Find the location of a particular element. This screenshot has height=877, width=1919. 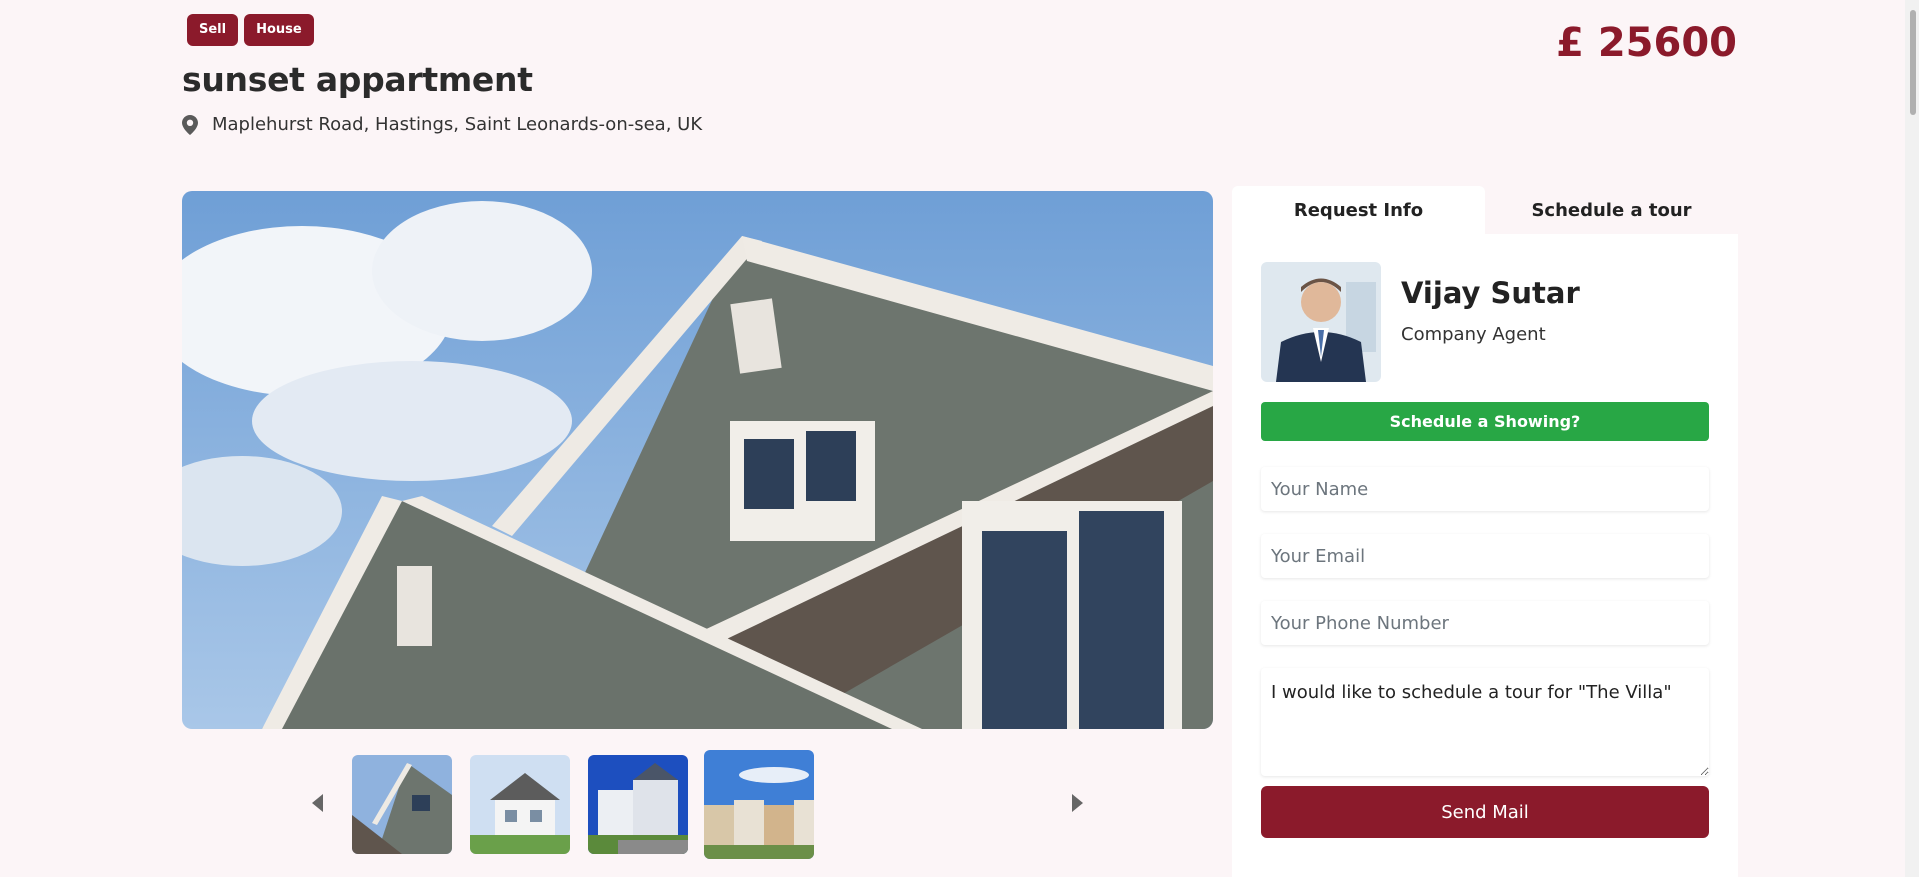

name-field is located at coordinates (1485, 489).